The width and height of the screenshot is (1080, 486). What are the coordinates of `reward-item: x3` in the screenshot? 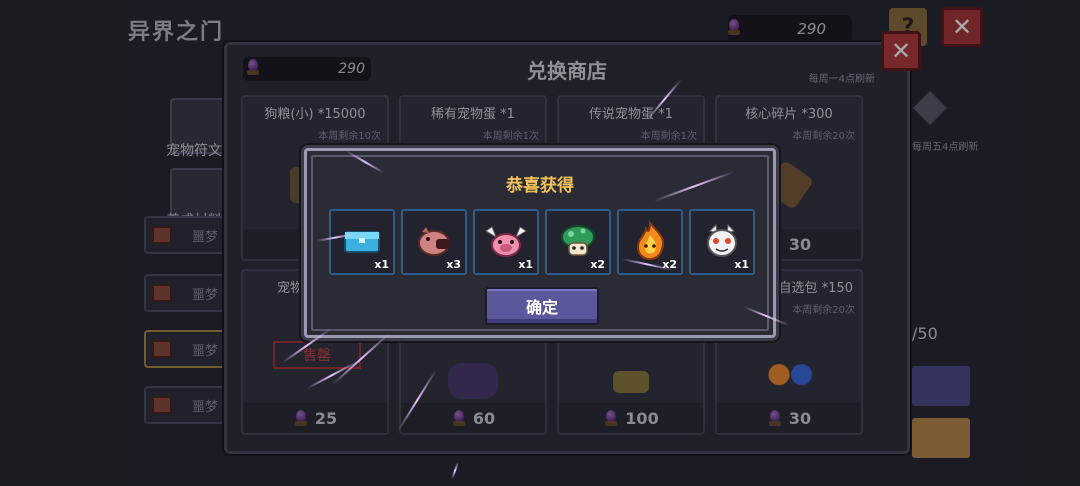 It's located at (434, 242).